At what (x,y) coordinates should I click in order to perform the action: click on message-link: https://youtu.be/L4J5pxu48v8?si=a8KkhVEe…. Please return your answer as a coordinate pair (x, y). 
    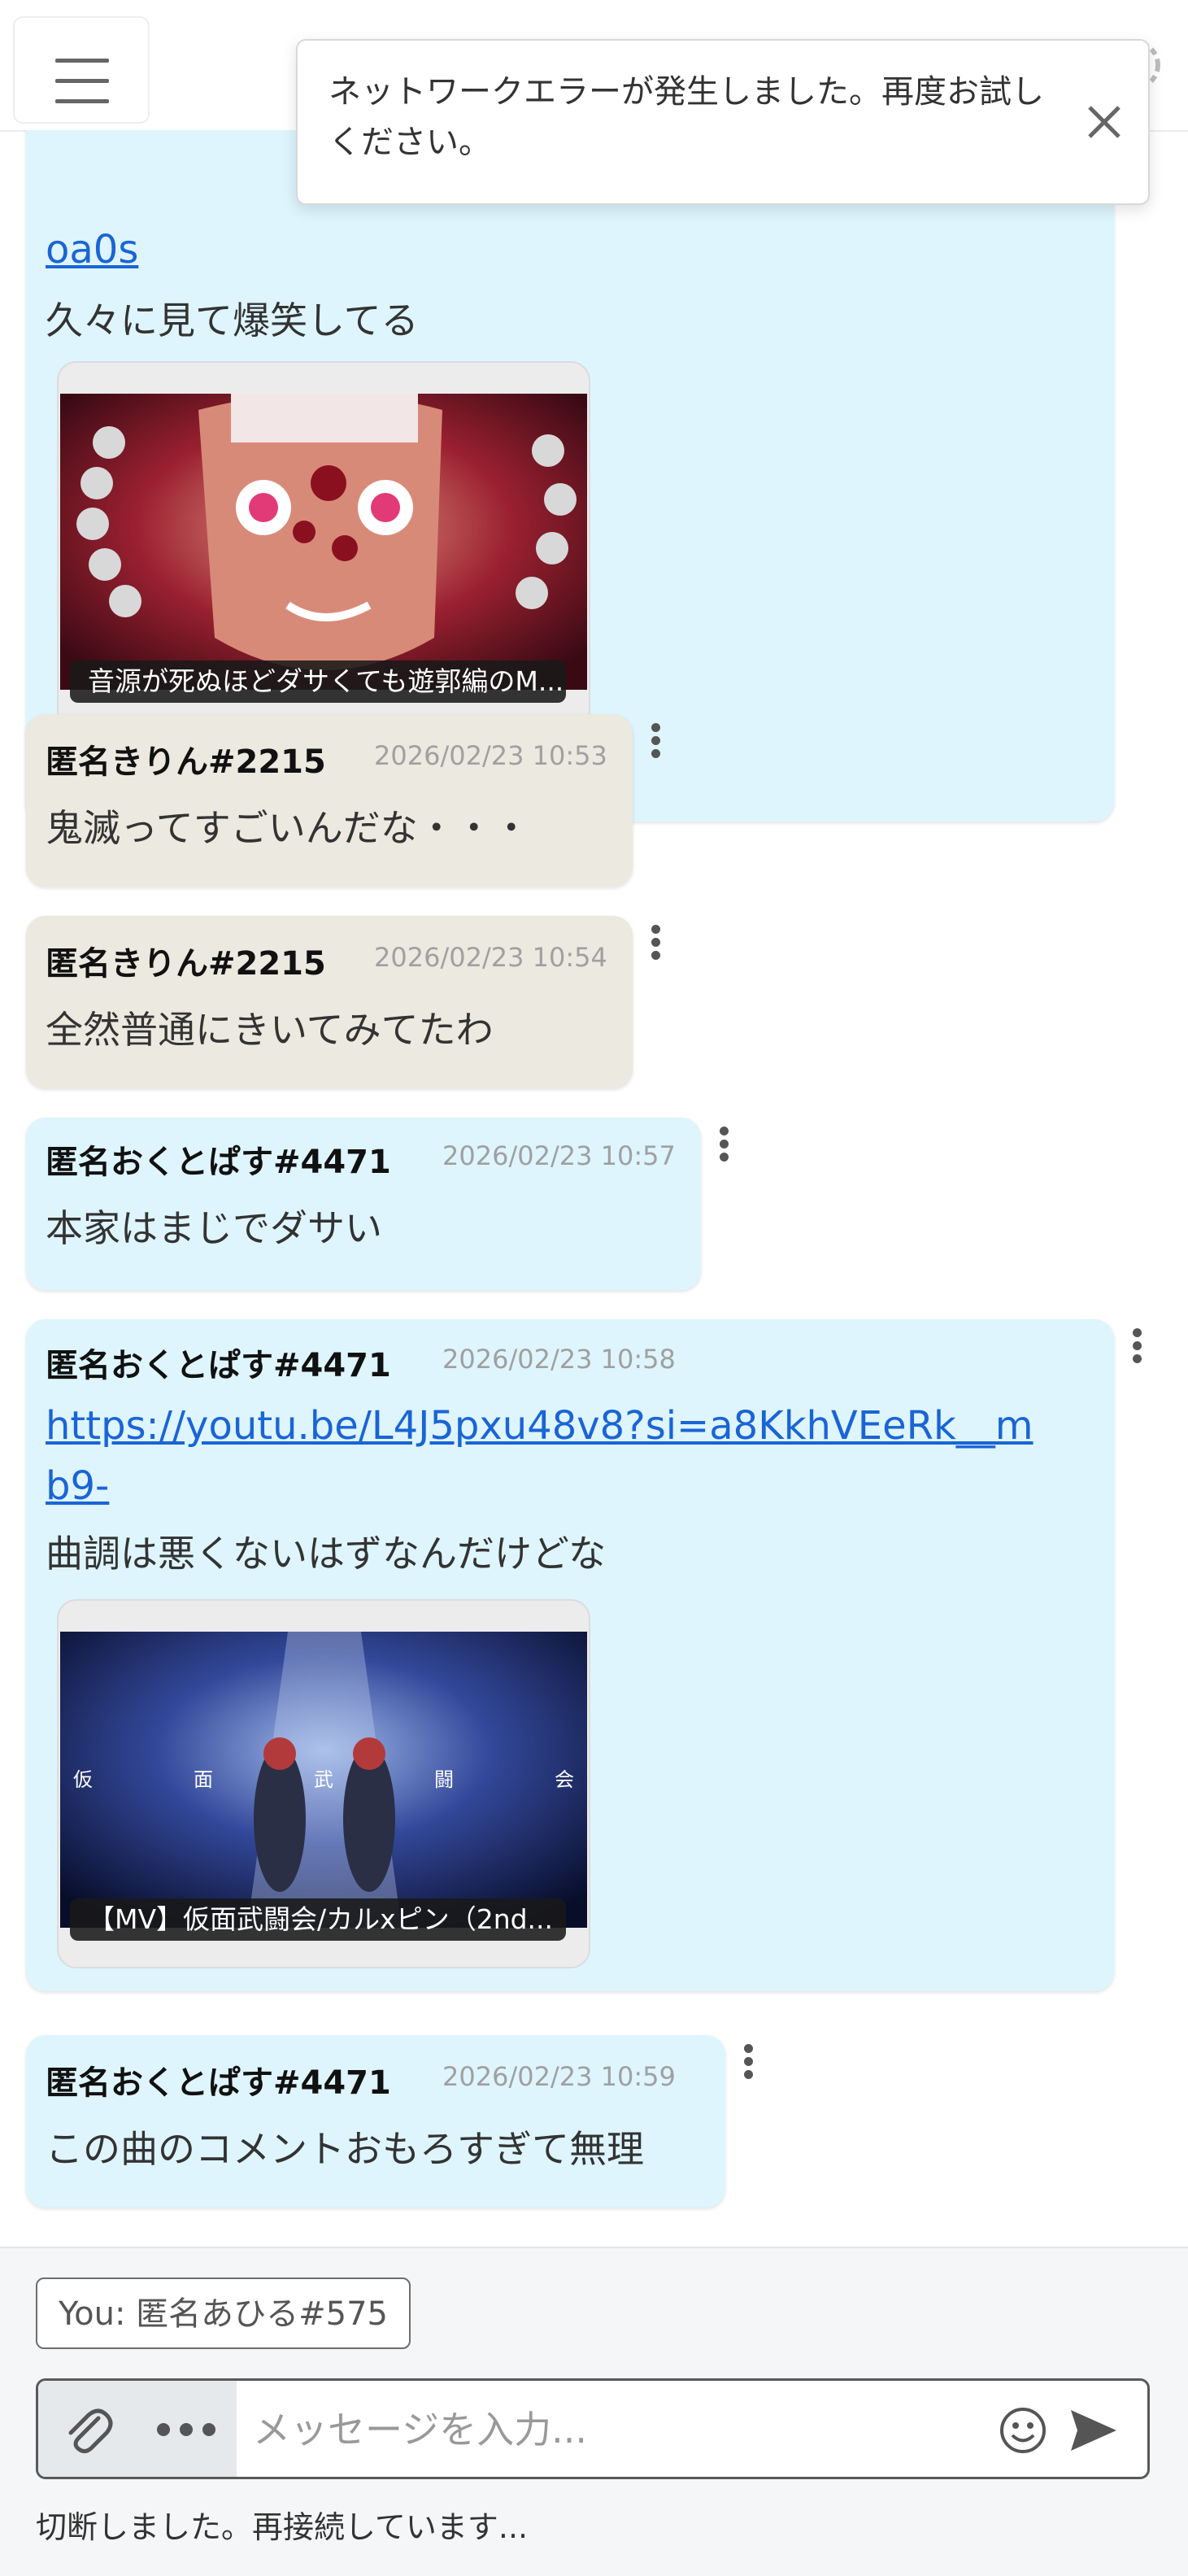
    Looking at the image, I should click on (540, 1456).